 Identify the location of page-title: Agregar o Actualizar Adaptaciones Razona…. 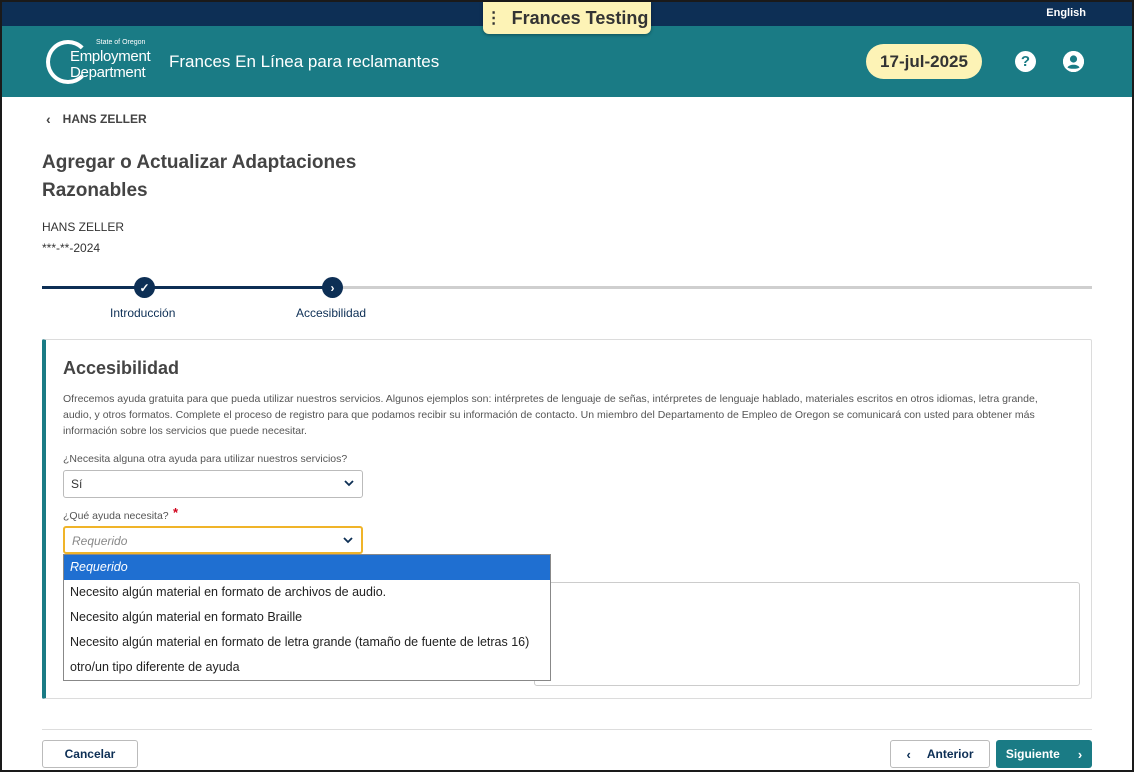
(199, 176).